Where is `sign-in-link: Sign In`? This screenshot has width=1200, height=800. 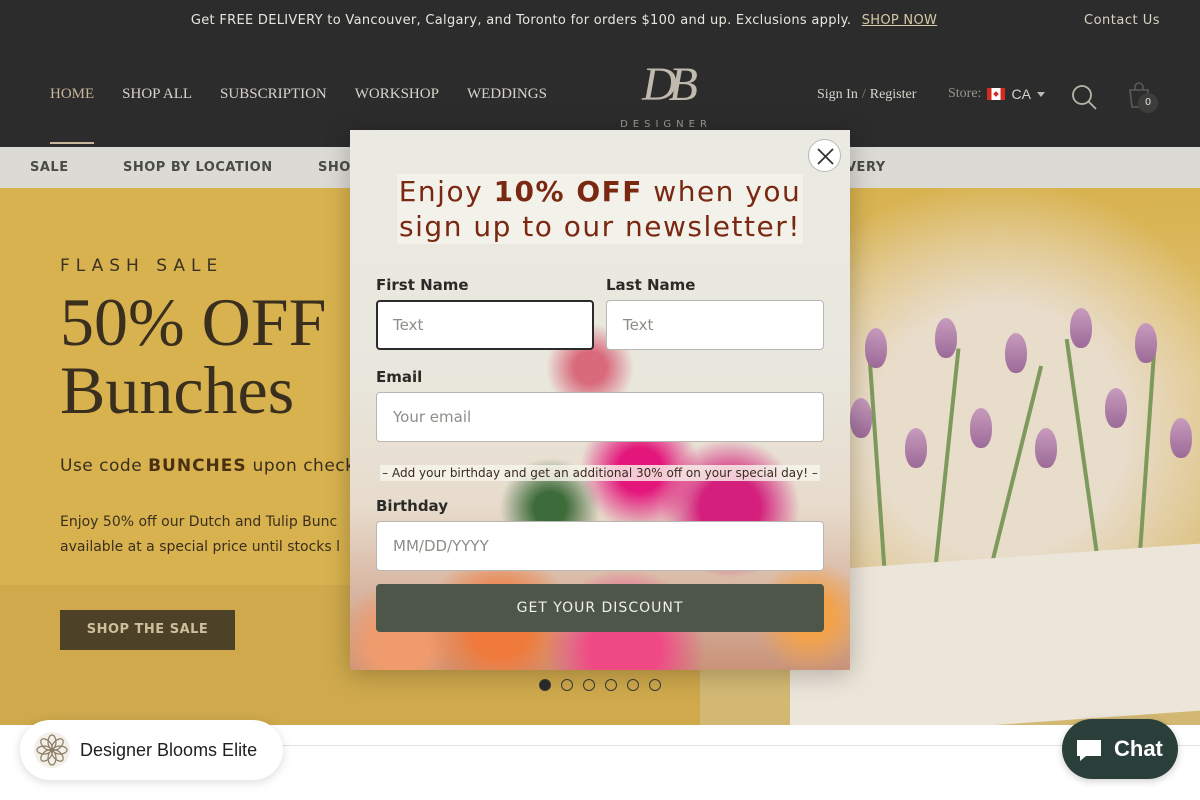 sign-in-link: Sign In is located at coordinates (837, 94).